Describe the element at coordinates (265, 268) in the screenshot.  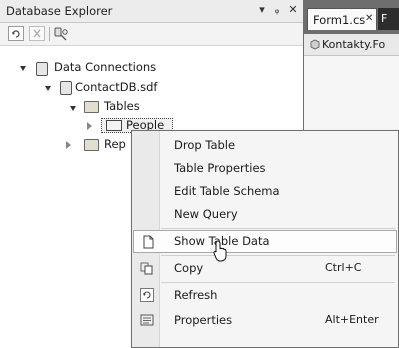
I see `menu-item-copy: Copy Ctrl+C` at that location.